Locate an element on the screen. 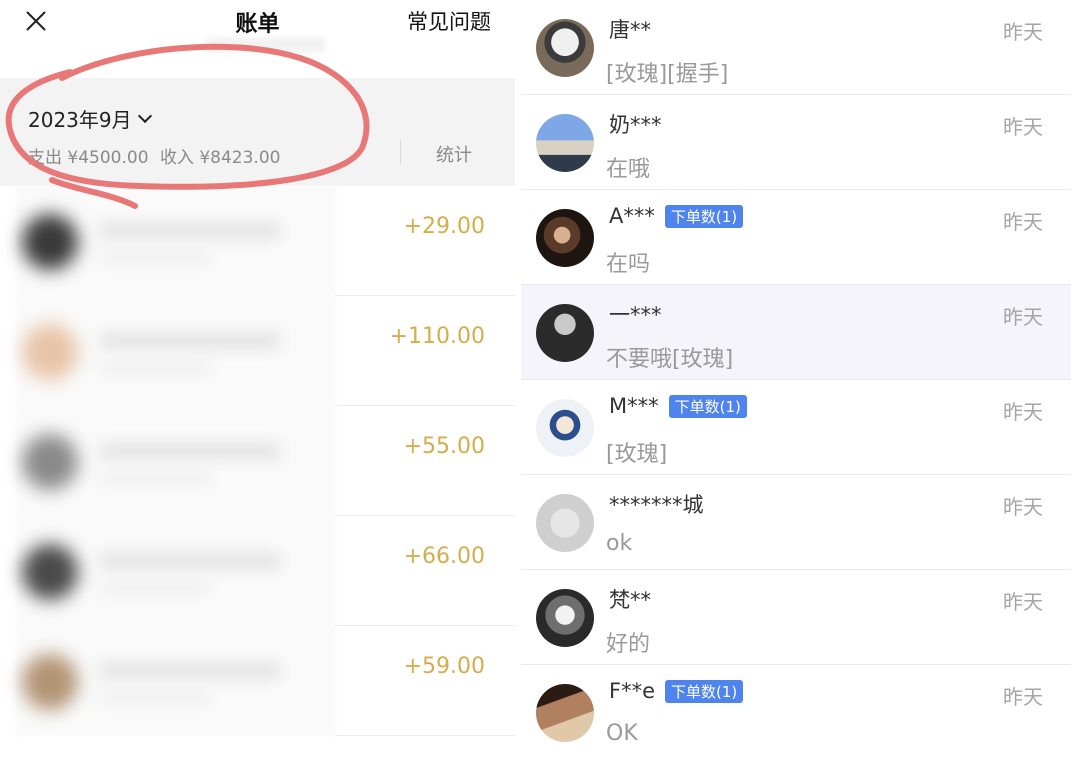  contact-name: A*** is located at coordinates (632, 216).